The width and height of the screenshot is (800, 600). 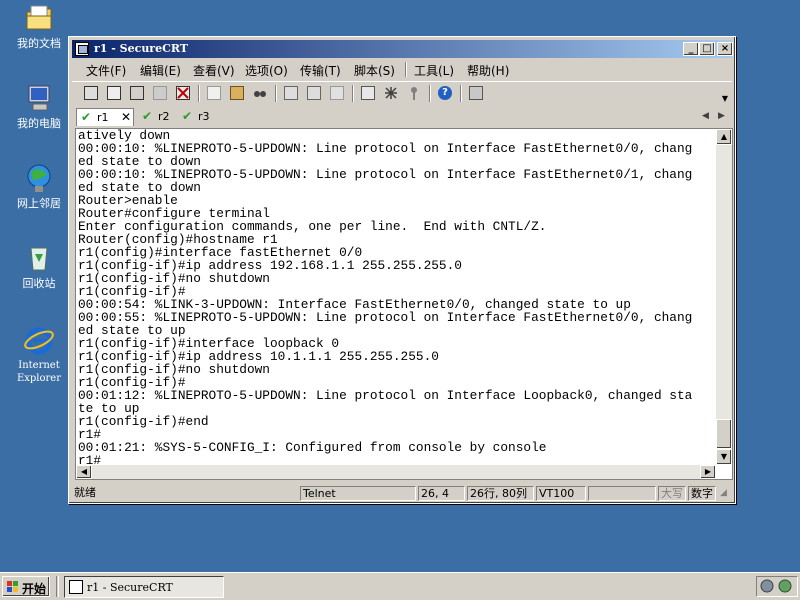 I want to click on desktop-icon-label: 网上邻居, so click(x=39, y=203).